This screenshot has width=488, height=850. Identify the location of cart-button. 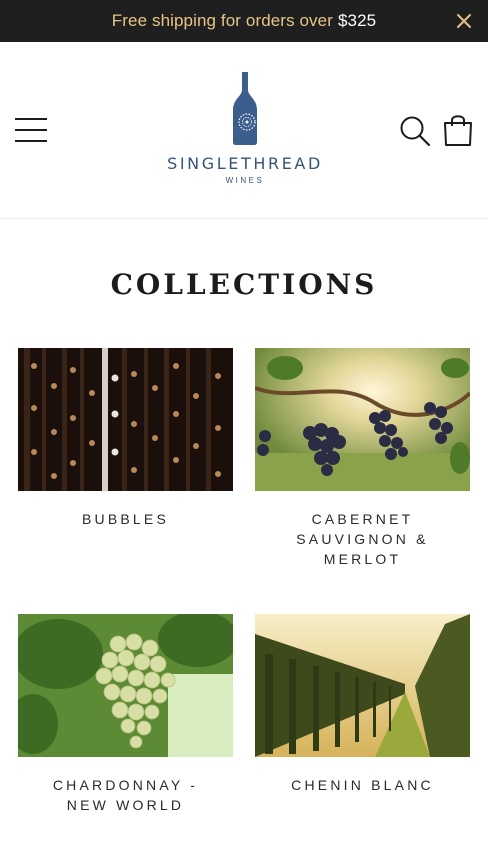
(458, 129).